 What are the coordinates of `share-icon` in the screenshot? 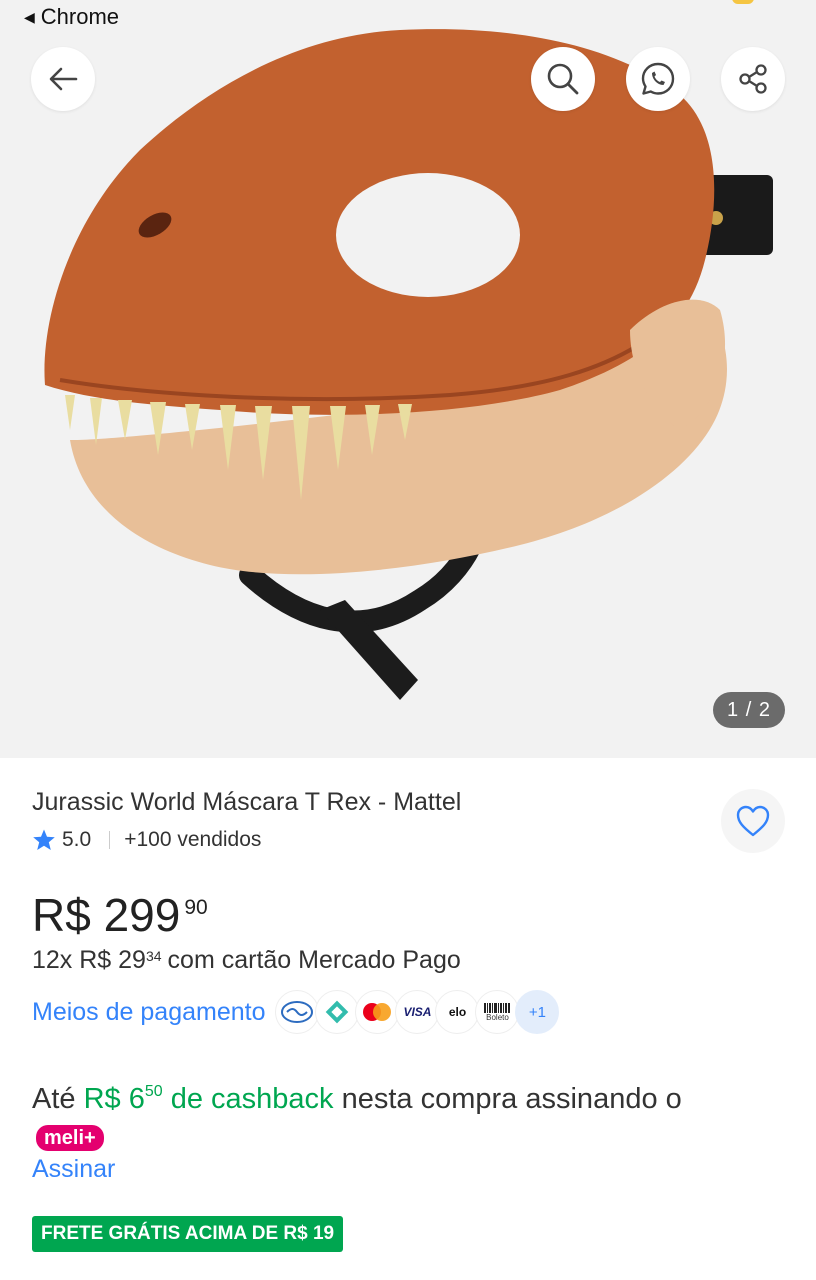 It's located at (753, 79).